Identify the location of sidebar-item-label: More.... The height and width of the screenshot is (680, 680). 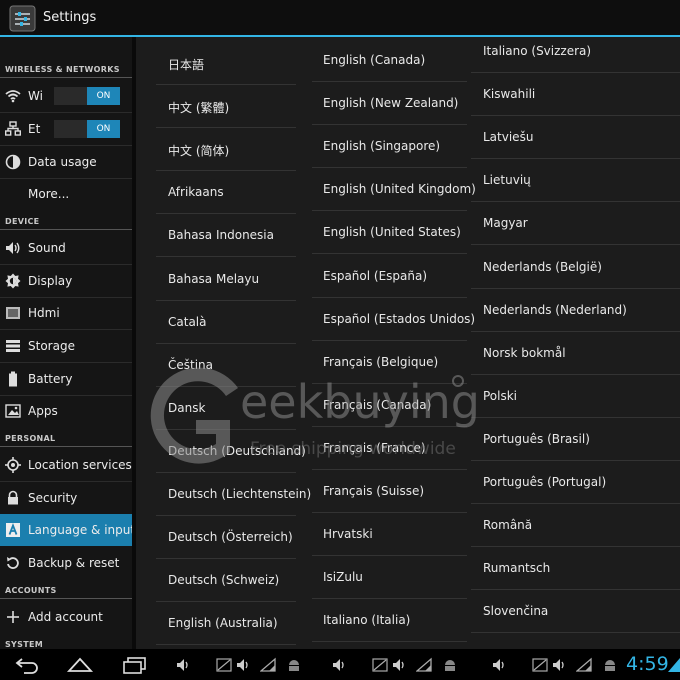
(49, 194).